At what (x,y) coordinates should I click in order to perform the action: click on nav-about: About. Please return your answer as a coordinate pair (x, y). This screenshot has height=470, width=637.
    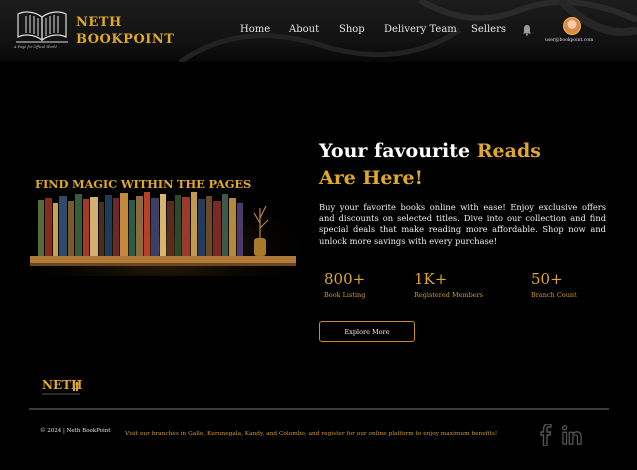
    Looking at the image, I should click on (304, 29).